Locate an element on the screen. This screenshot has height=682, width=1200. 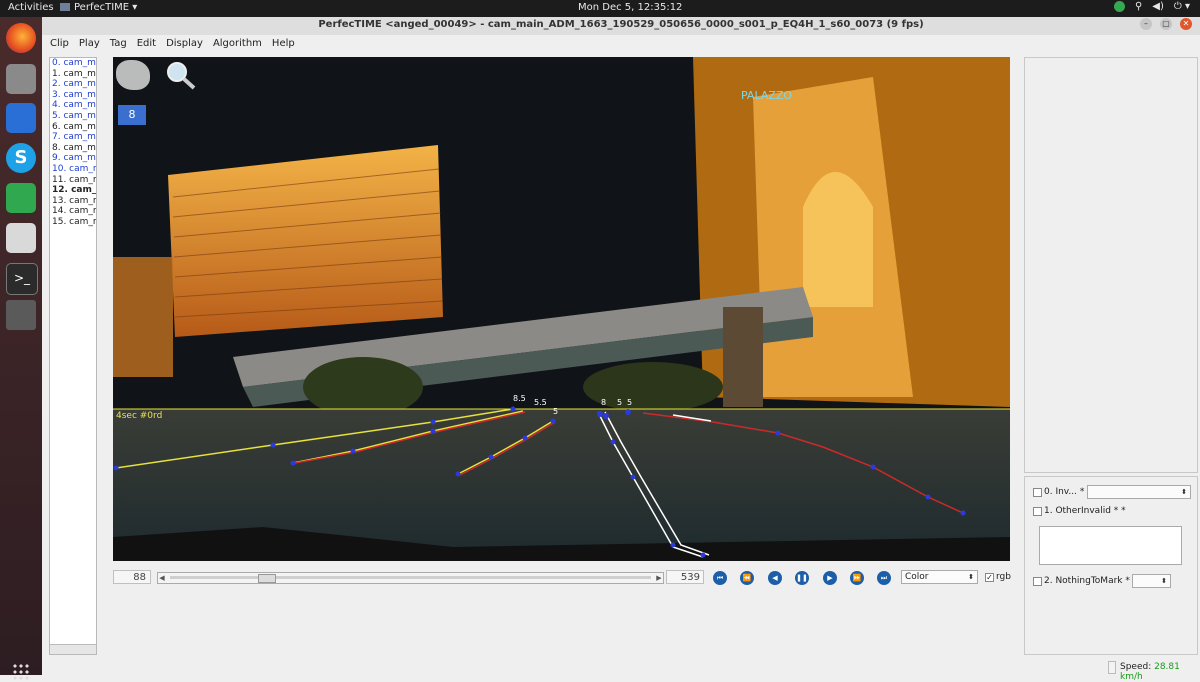
tag0-label: 0. Inv... * is located at coordinates (1064, 492).